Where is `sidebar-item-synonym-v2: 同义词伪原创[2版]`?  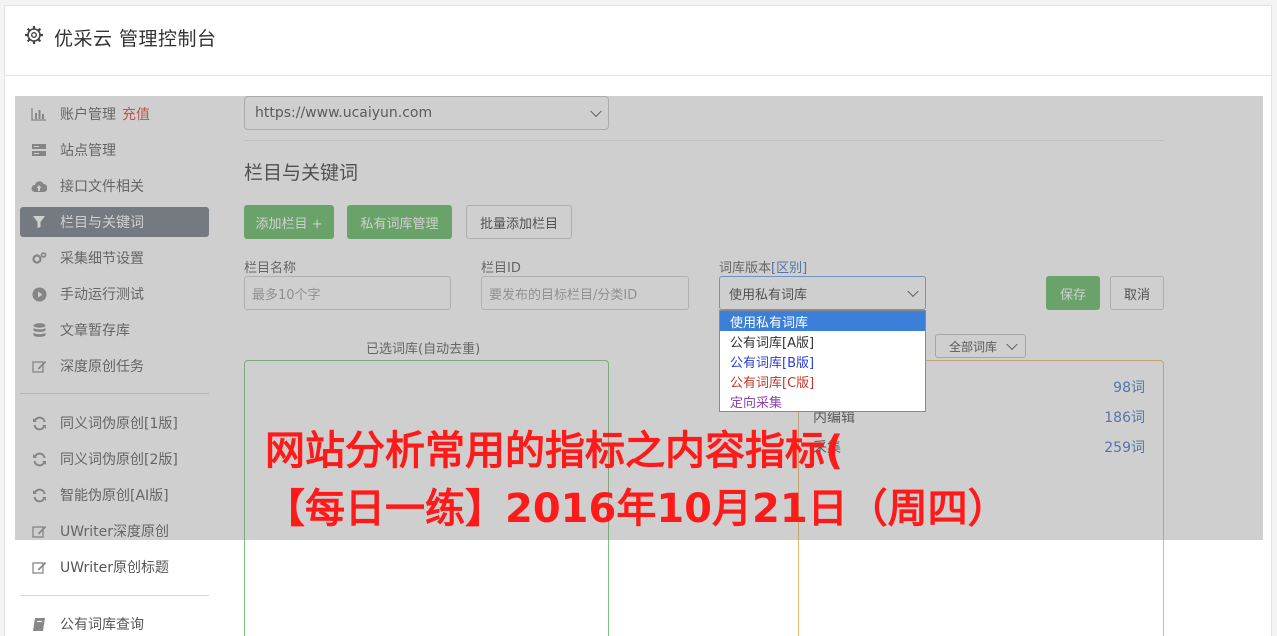
sidebar-item-synonym-v2: 同义词伪原创[2版] is located at coordinates (114, 459).